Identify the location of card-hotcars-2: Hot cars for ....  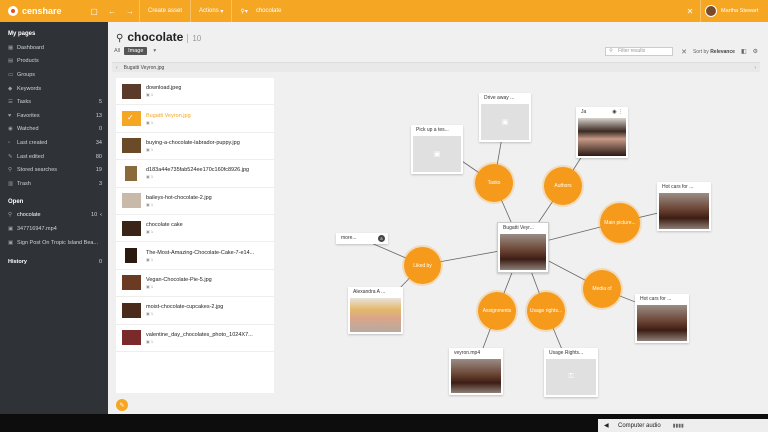
(662, 318).